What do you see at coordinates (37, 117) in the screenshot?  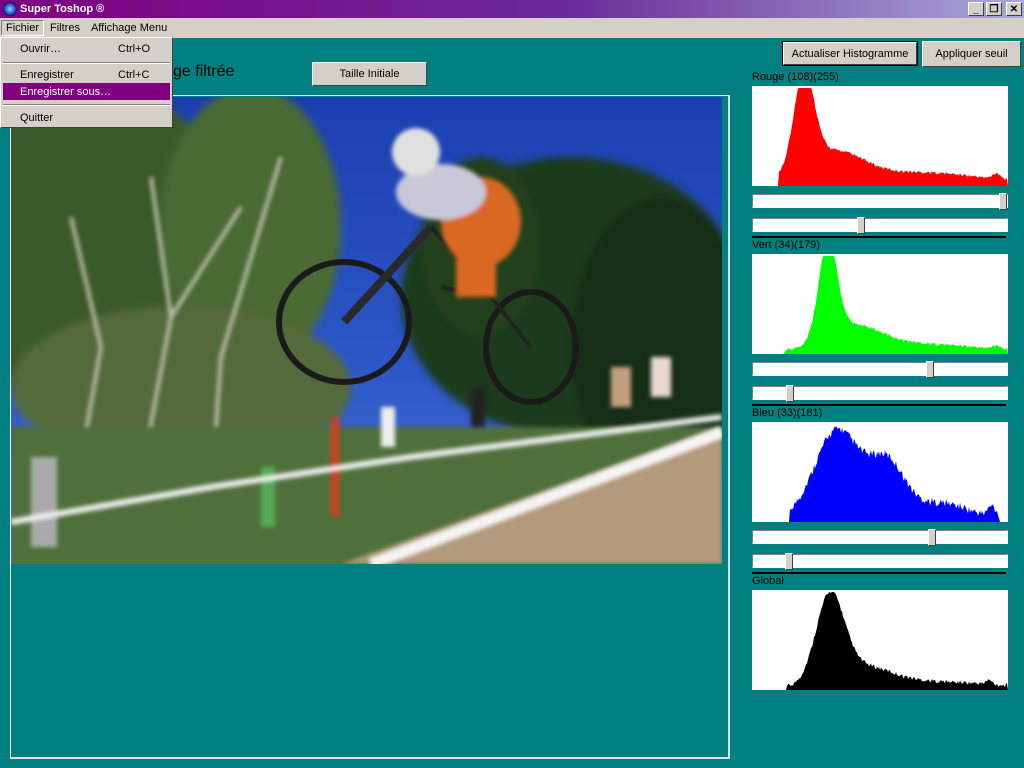 I see `menu-quitter-label: Quitter` at bounding box center [37, 117].